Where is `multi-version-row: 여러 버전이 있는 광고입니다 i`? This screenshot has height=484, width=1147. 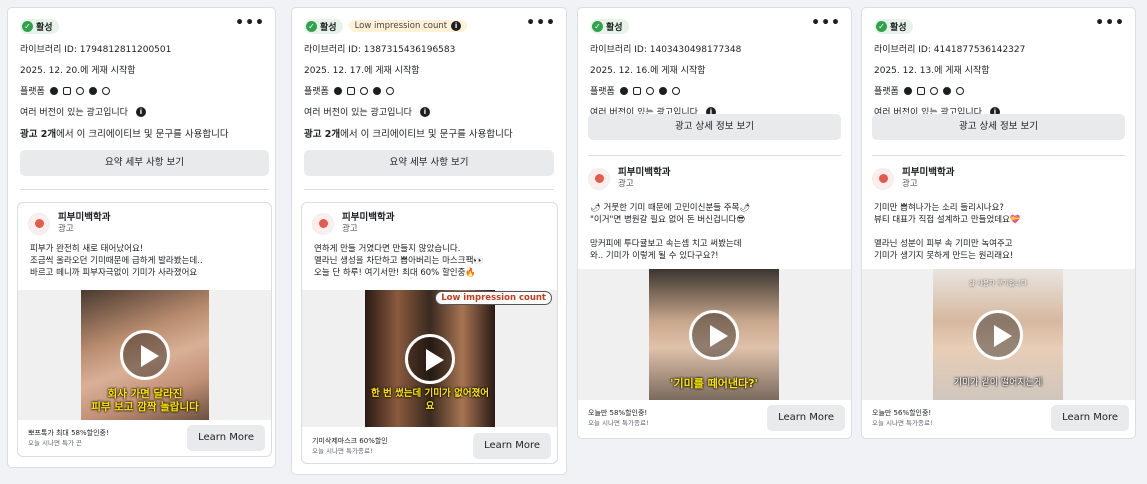 multi-version-row: 여러 버전이 있는 광고입니다 i is located at coordinates (430, 111).